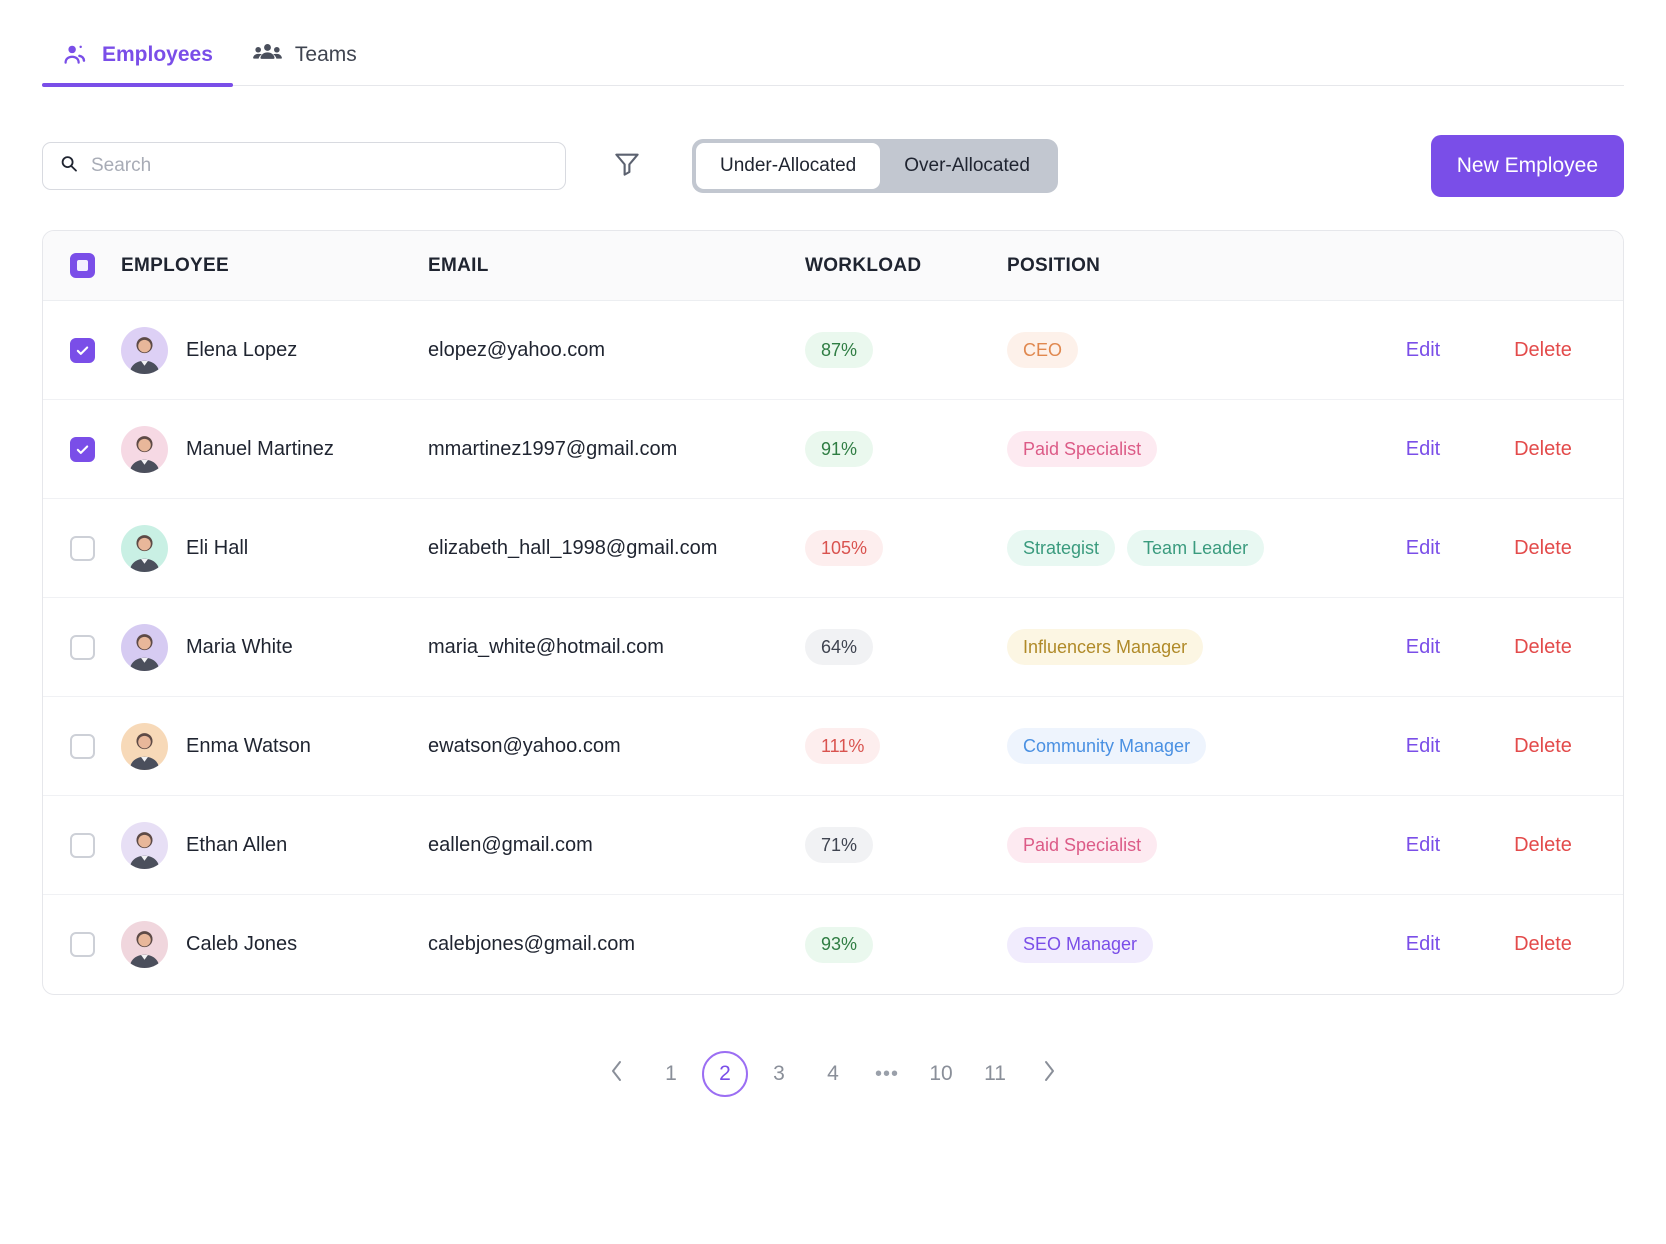  I want to click on pagination-page: 4, so click(833, 1074).